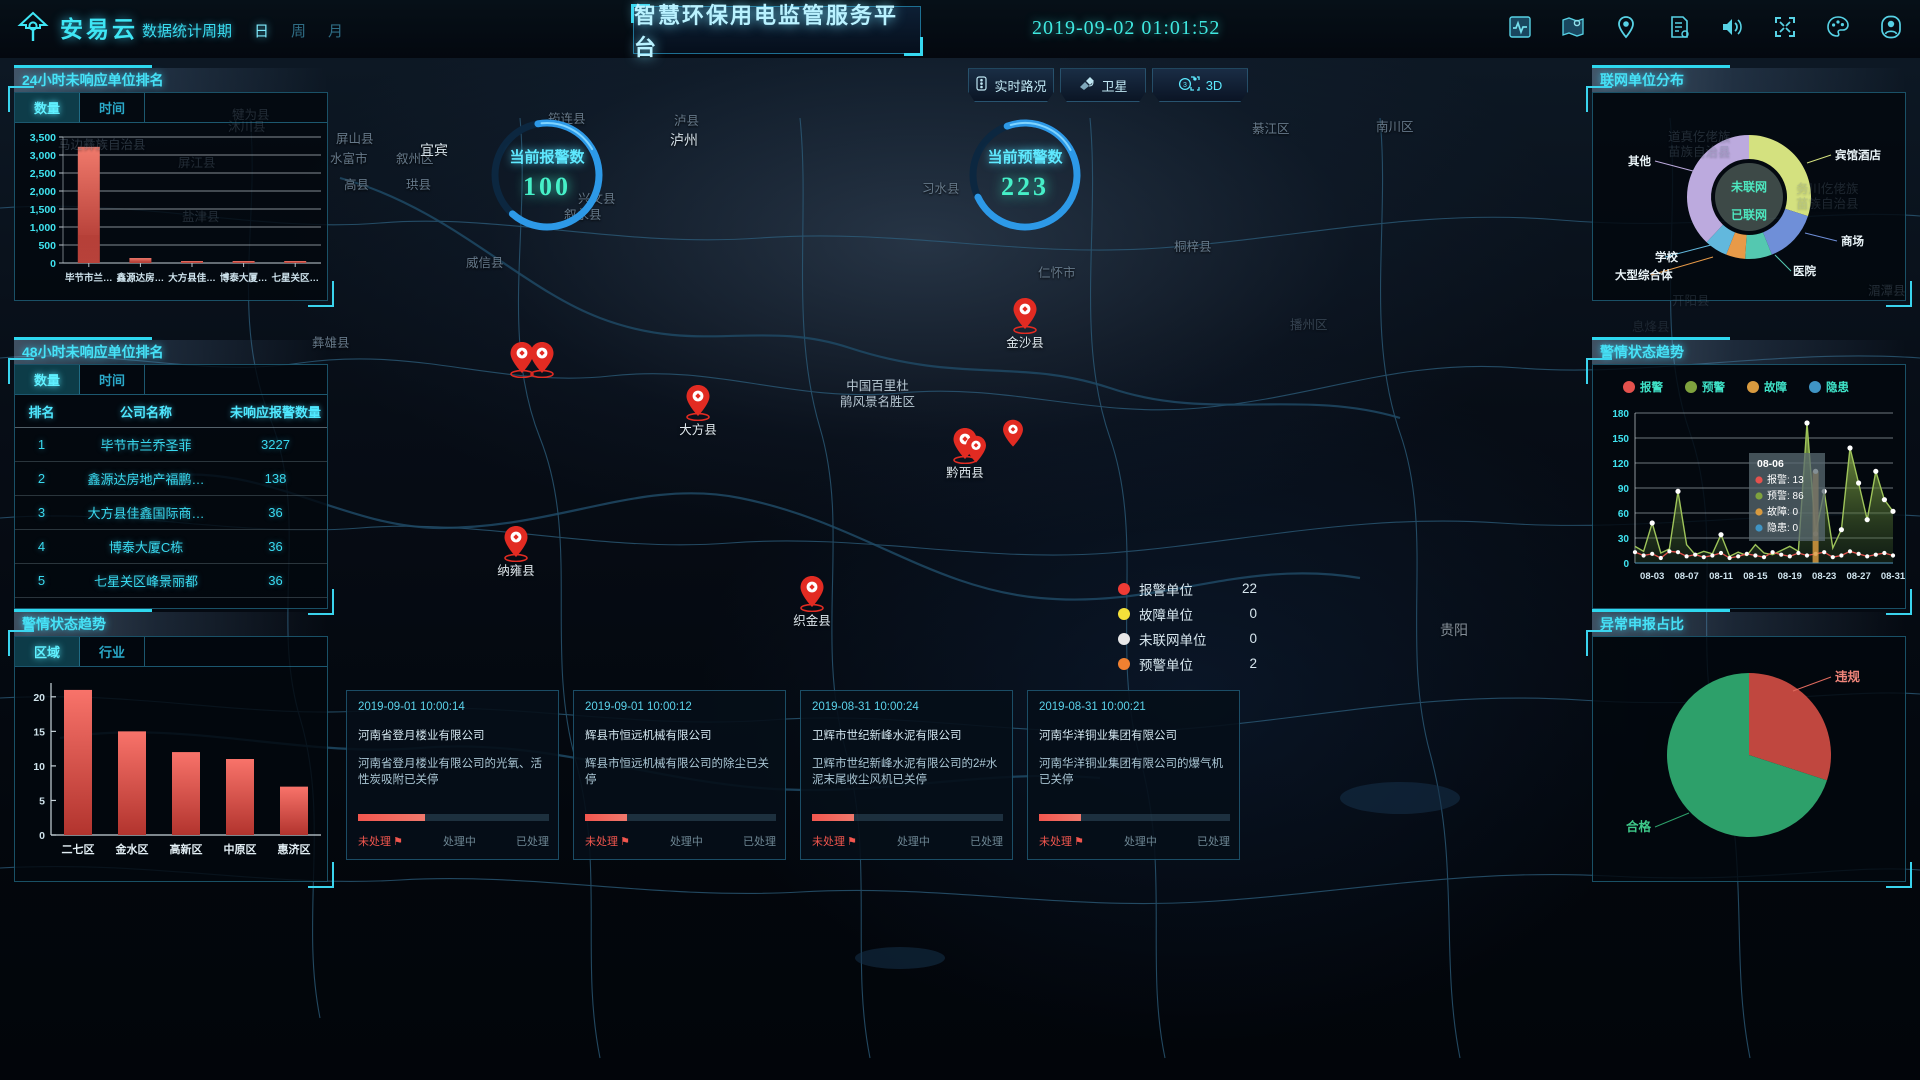 The height and width of the screenshot is (1080, 1920). I want to click on cell-rank: 1, so click(42, 444).